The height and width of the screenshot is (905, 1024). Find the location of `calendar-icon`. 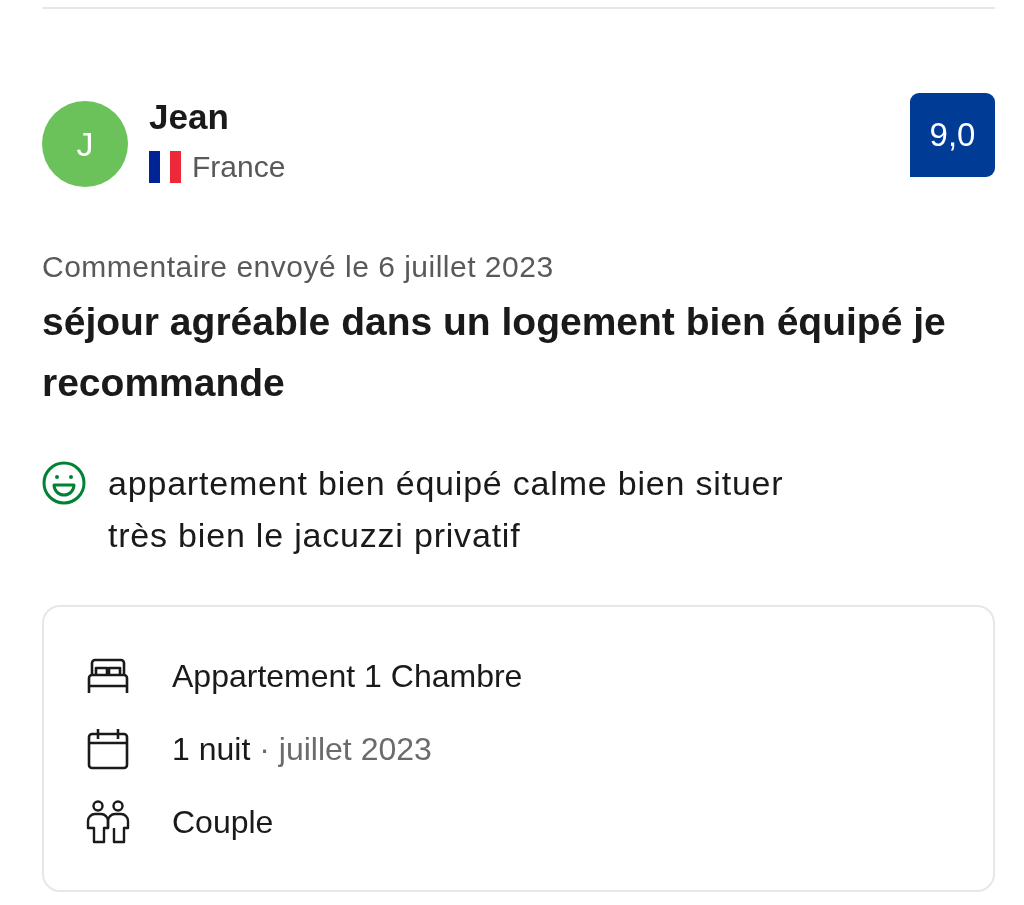

calendar-icon is located at coordinates (108, 749).